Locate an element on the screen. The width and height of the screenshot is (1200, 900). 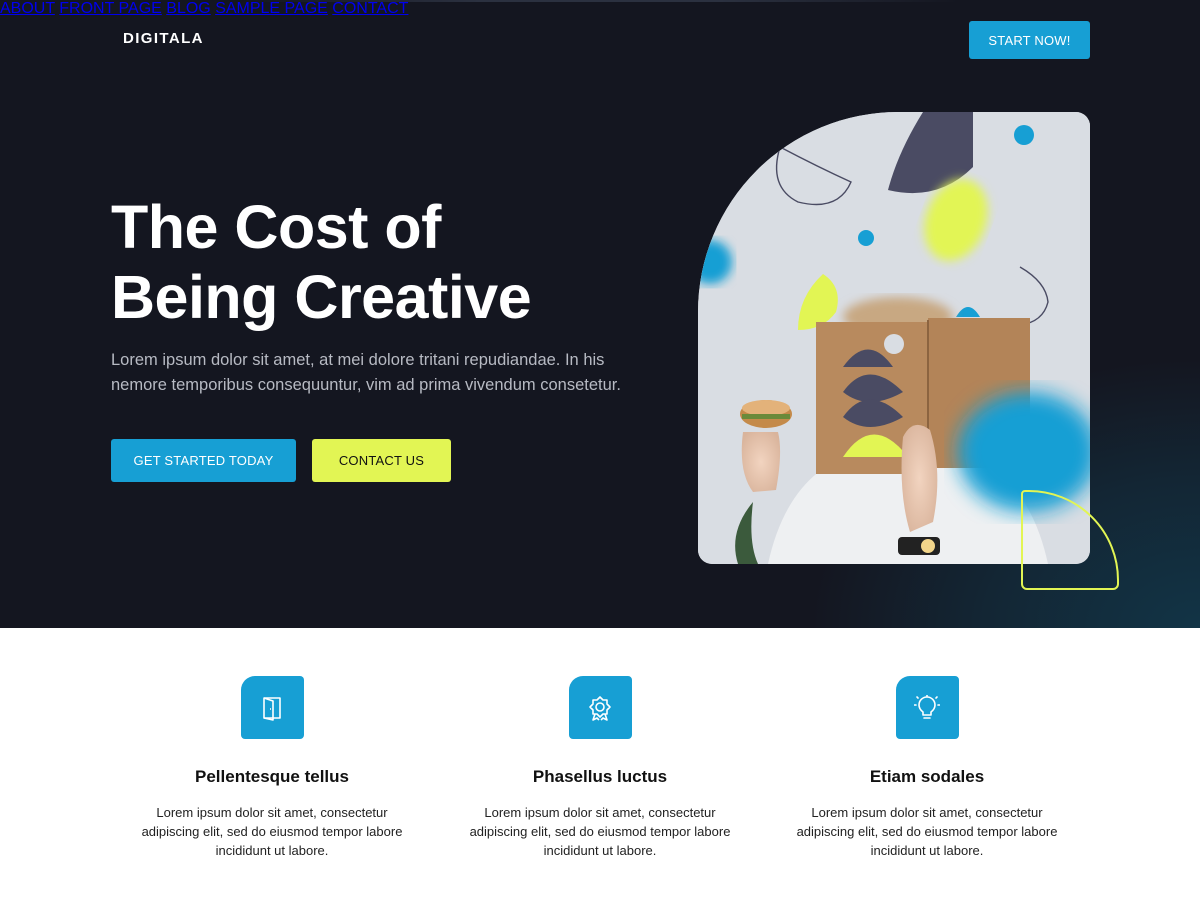
feature-title: Etiam sodales is located at coordinates (927, 776).